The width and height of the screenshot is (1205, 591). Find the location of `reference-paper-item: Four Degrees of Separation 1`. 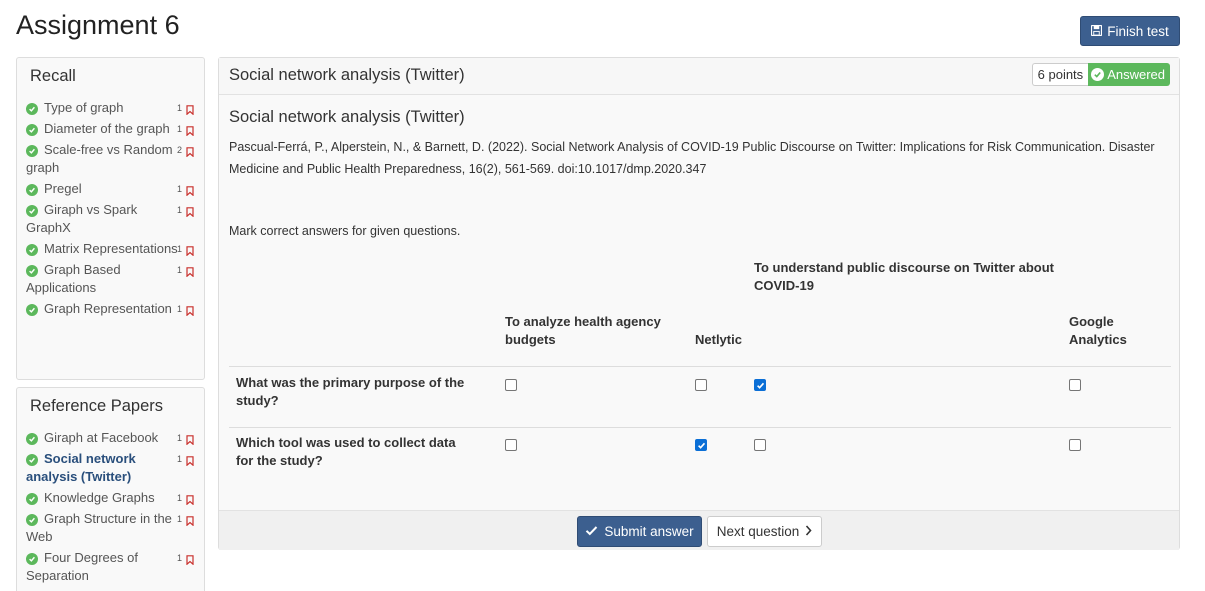

reference-paper-item: Four Degrees of Separation 1 is located at coordinates (115, 567).